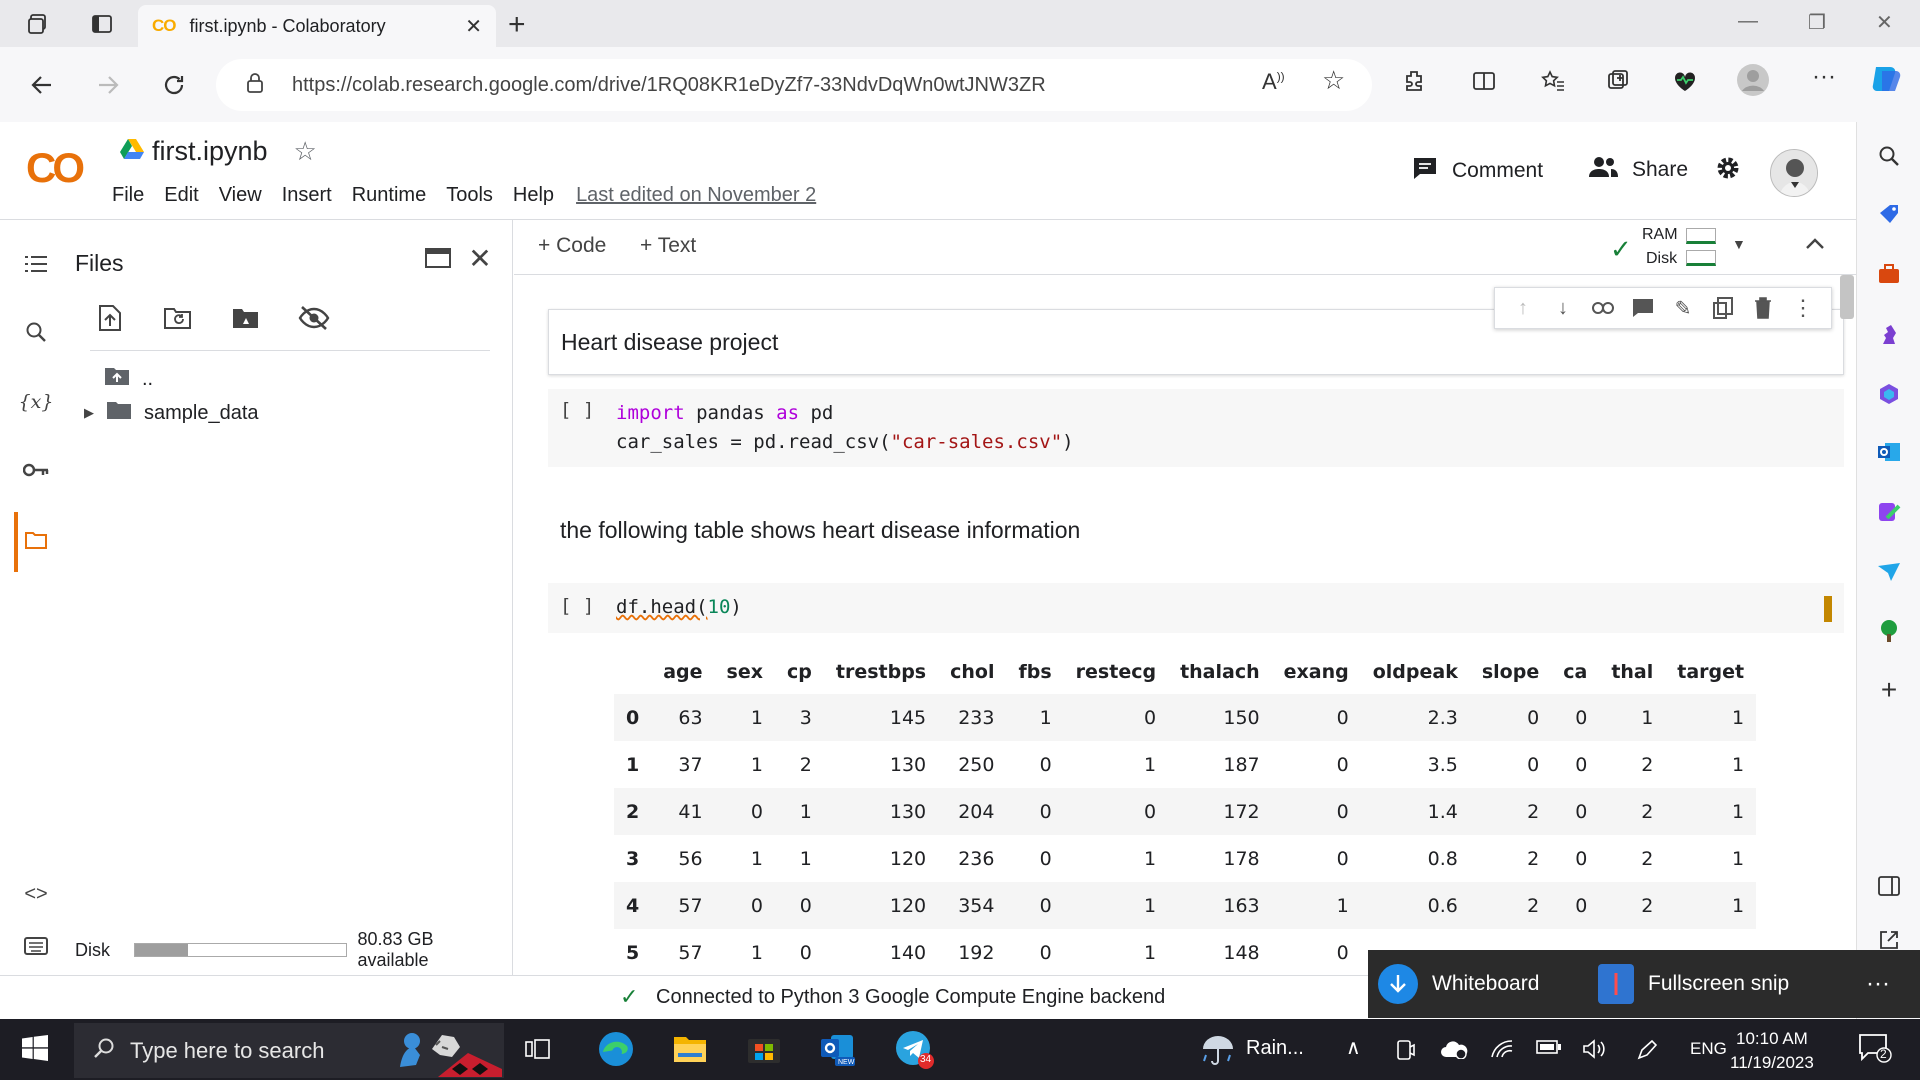 The width and height of the screenshot is (1920, 1080). I want to click on lock-icon, so click(261, 85).